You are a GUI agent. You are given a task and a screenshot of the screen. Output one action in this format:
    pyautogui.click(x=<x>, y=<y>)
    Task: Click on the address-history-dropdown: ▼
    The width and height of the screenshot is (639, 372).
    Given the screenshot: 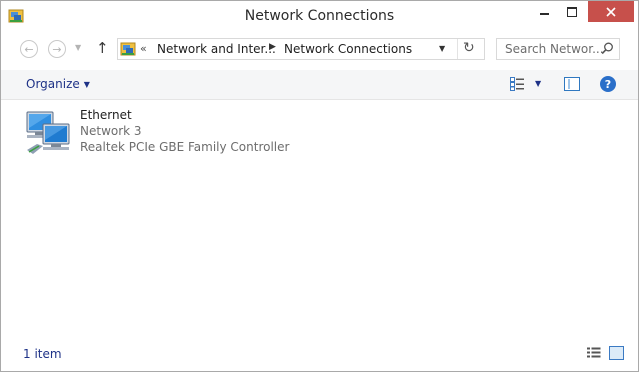 What is the action you would take?
    pyautogui.click(x=442, y=48)
    